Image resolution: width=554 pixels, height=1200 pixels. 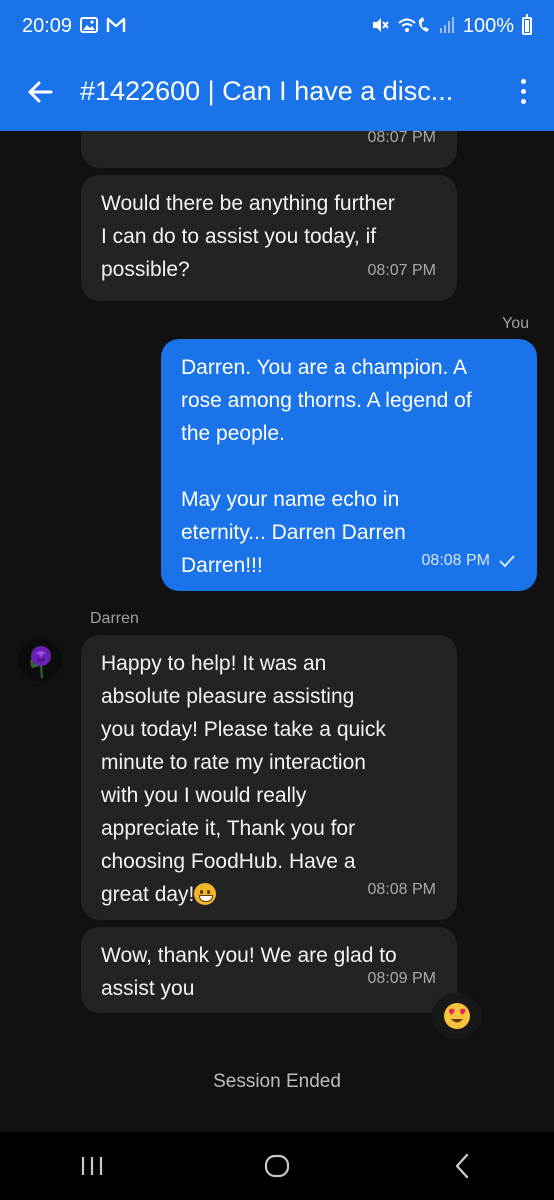 I want to click on back-button, so click(x=40, y=91).